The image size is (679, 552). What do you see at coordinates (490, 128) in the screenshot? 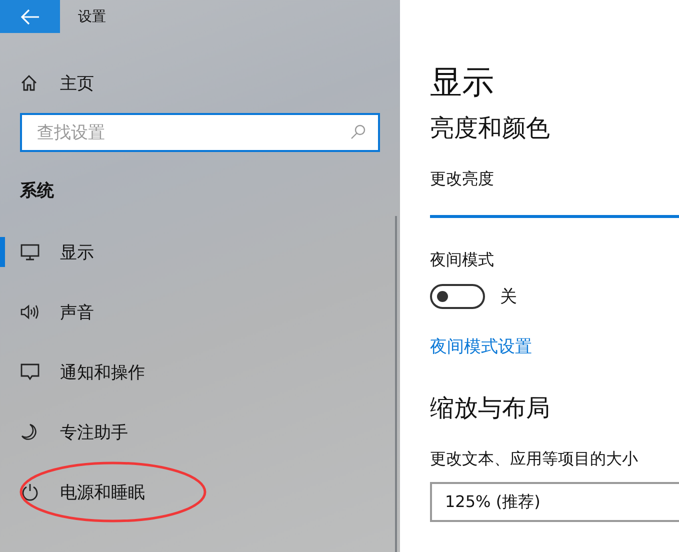
I see `section-heading: 亮度和颜色` at bounding box center [490, 128].